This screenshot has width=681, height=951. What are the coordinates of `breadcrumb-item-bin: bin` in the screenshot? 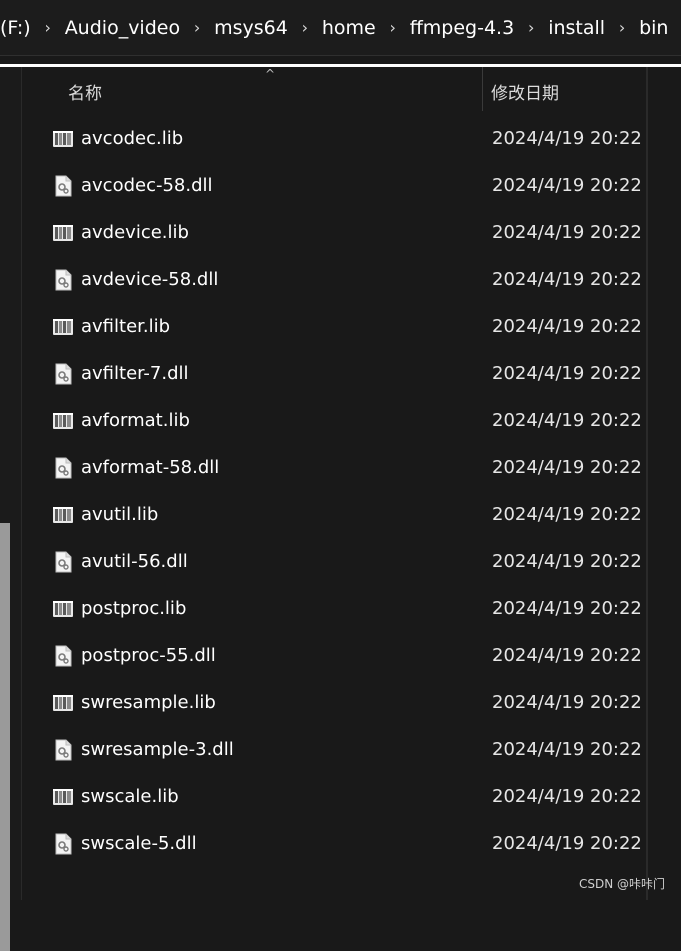 It's located at (653, 28).